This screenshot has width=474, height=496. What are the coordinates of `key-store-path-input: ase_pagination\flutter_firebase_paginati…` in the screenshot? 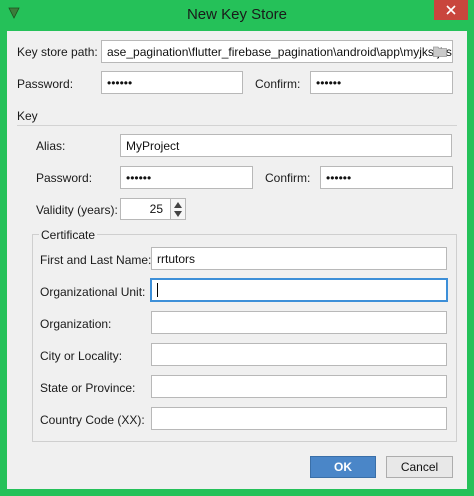 It's located at (277, 51).